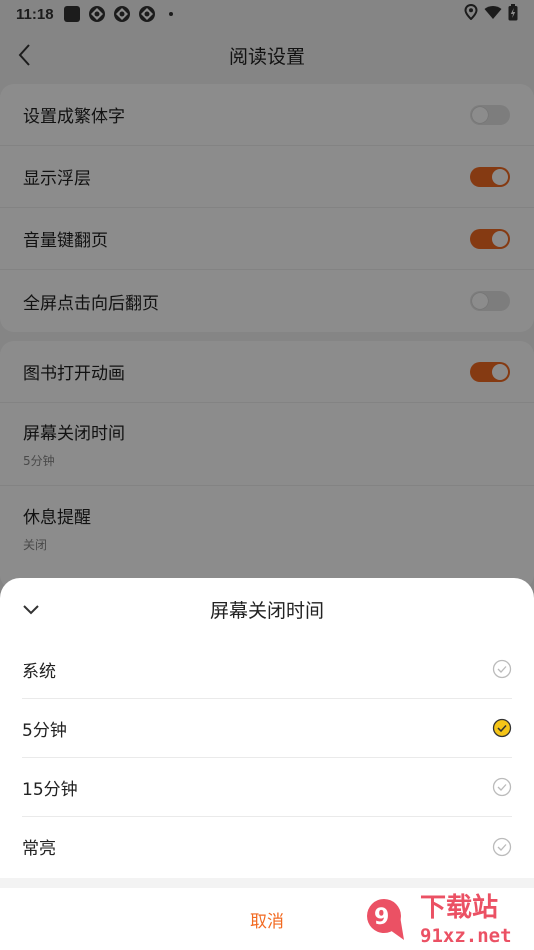 This screenshot has width=534, height=950. I want to click on option-label: 常亮, so click(39, 849).